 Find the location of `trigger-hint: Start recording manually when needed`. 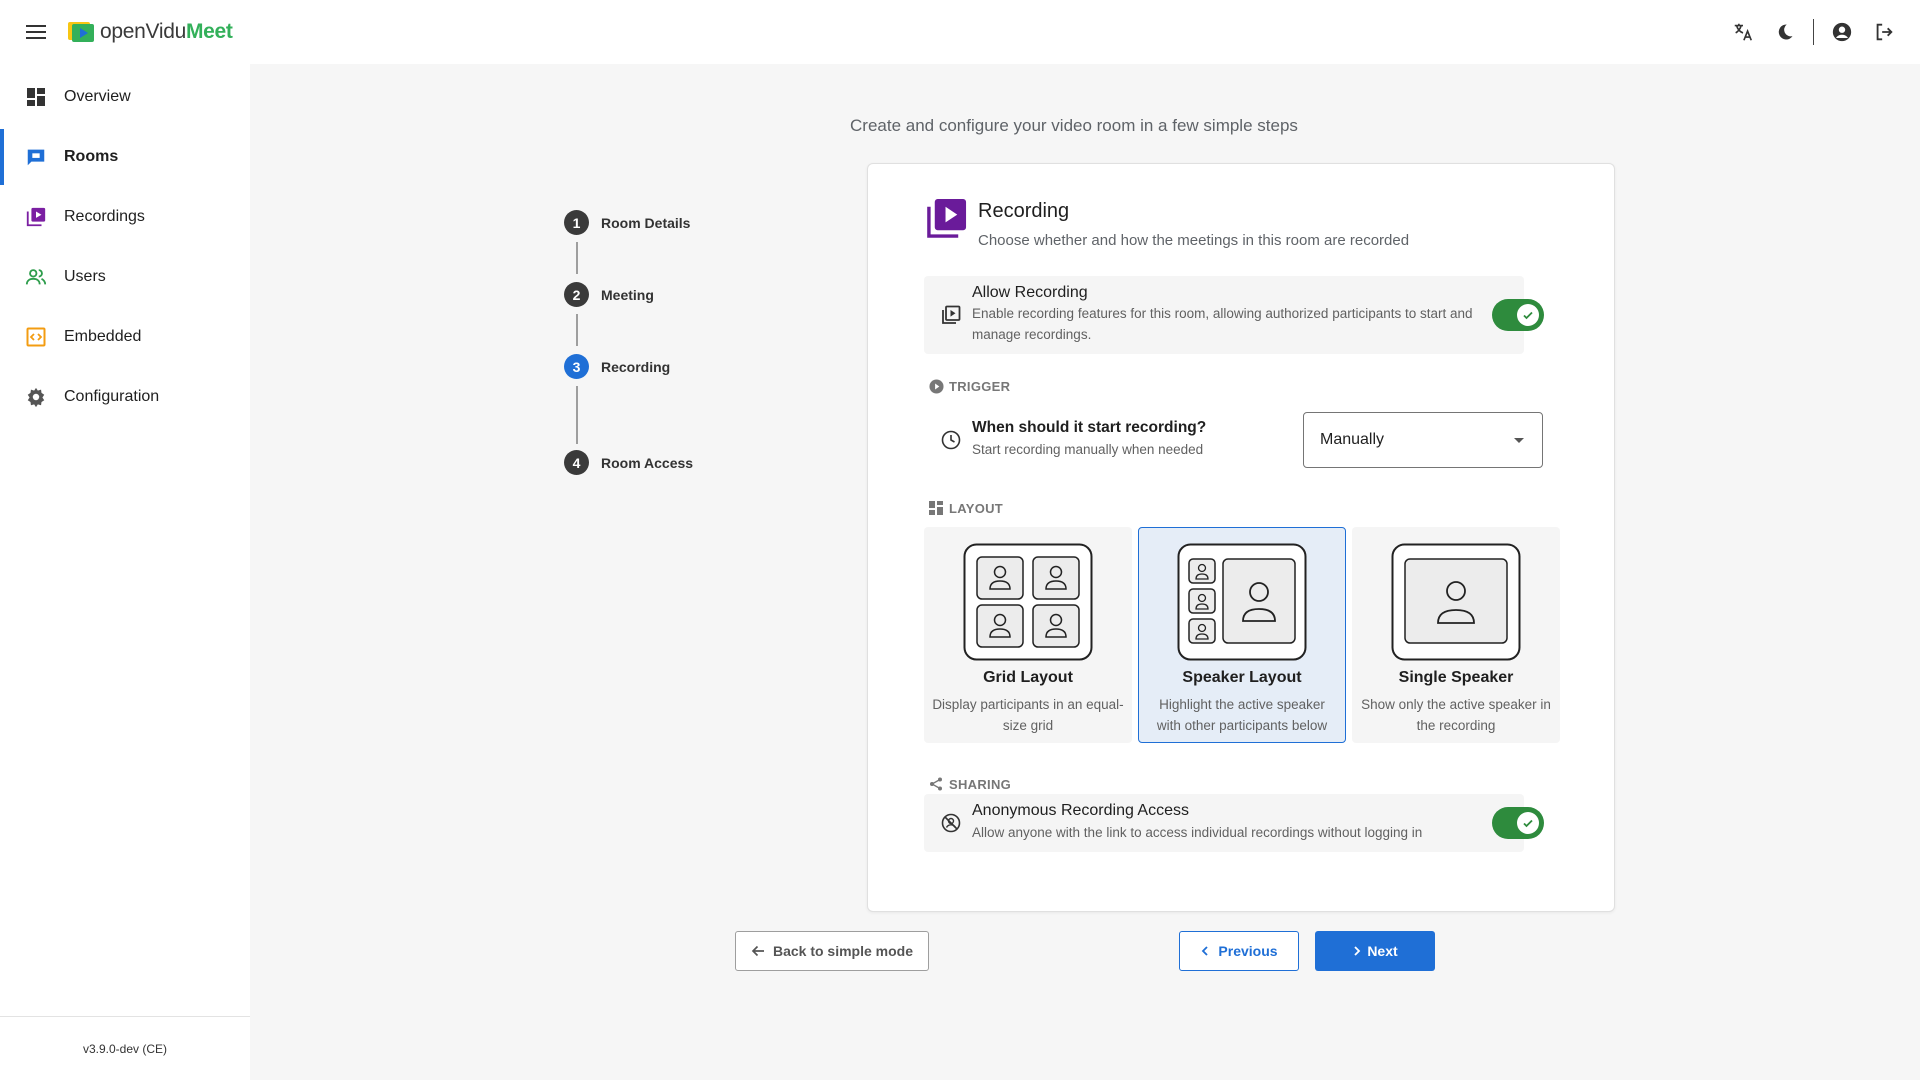

trigger-hint: Start recording manually when needed is located at coordinates (1088, 449).